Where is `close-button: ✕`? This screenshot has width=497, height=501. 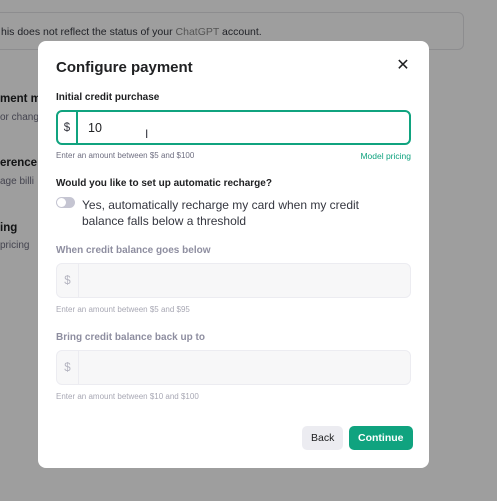
close-button: ✕ is located at coordinates (403, 66).